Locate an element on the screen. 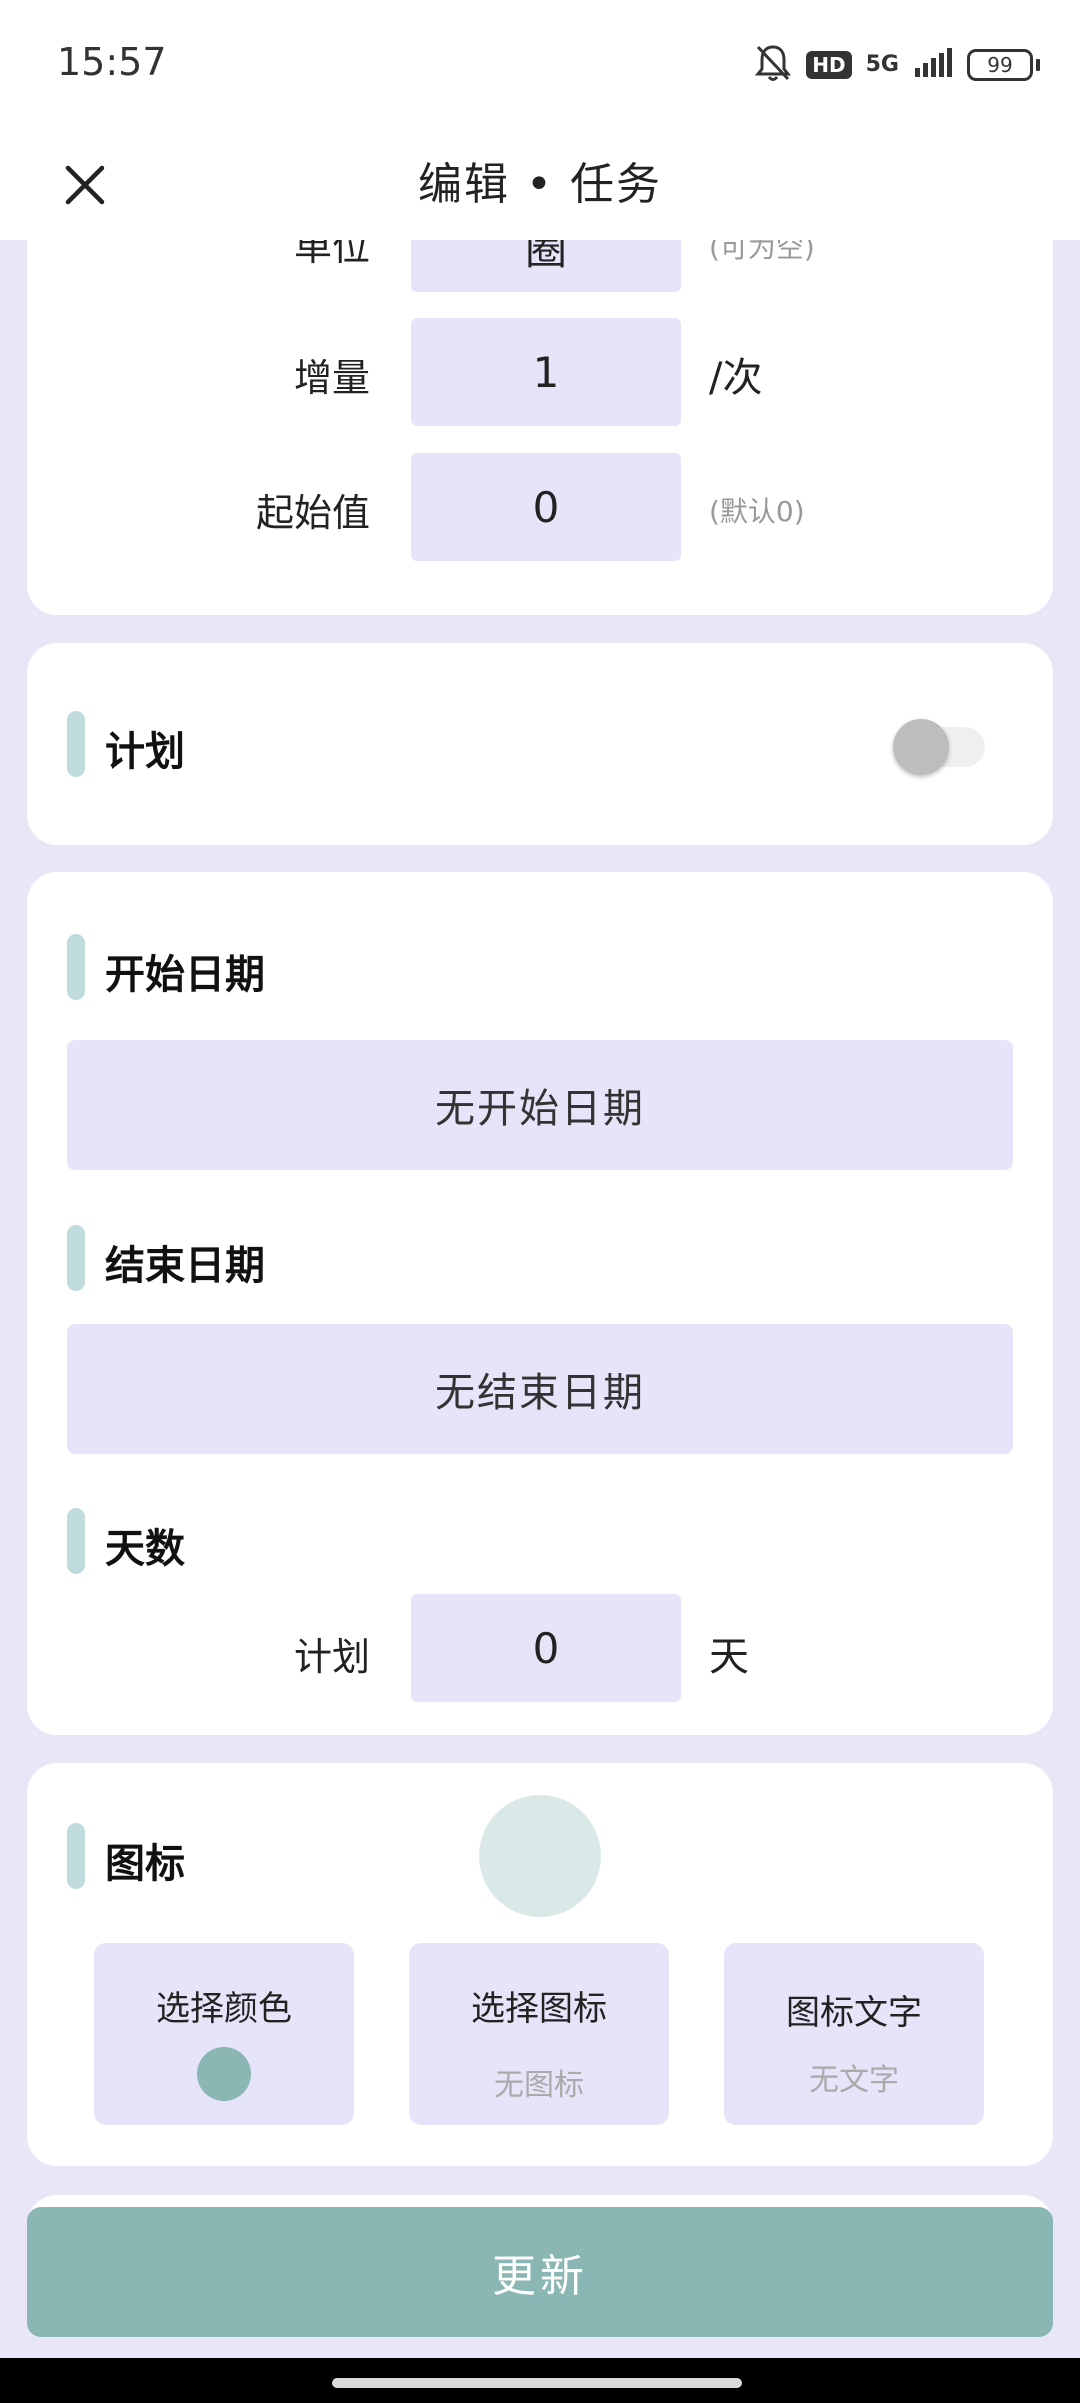 The image size is (1080, 2403). increment-suffix: /次 is located at coordinates (736, 378).